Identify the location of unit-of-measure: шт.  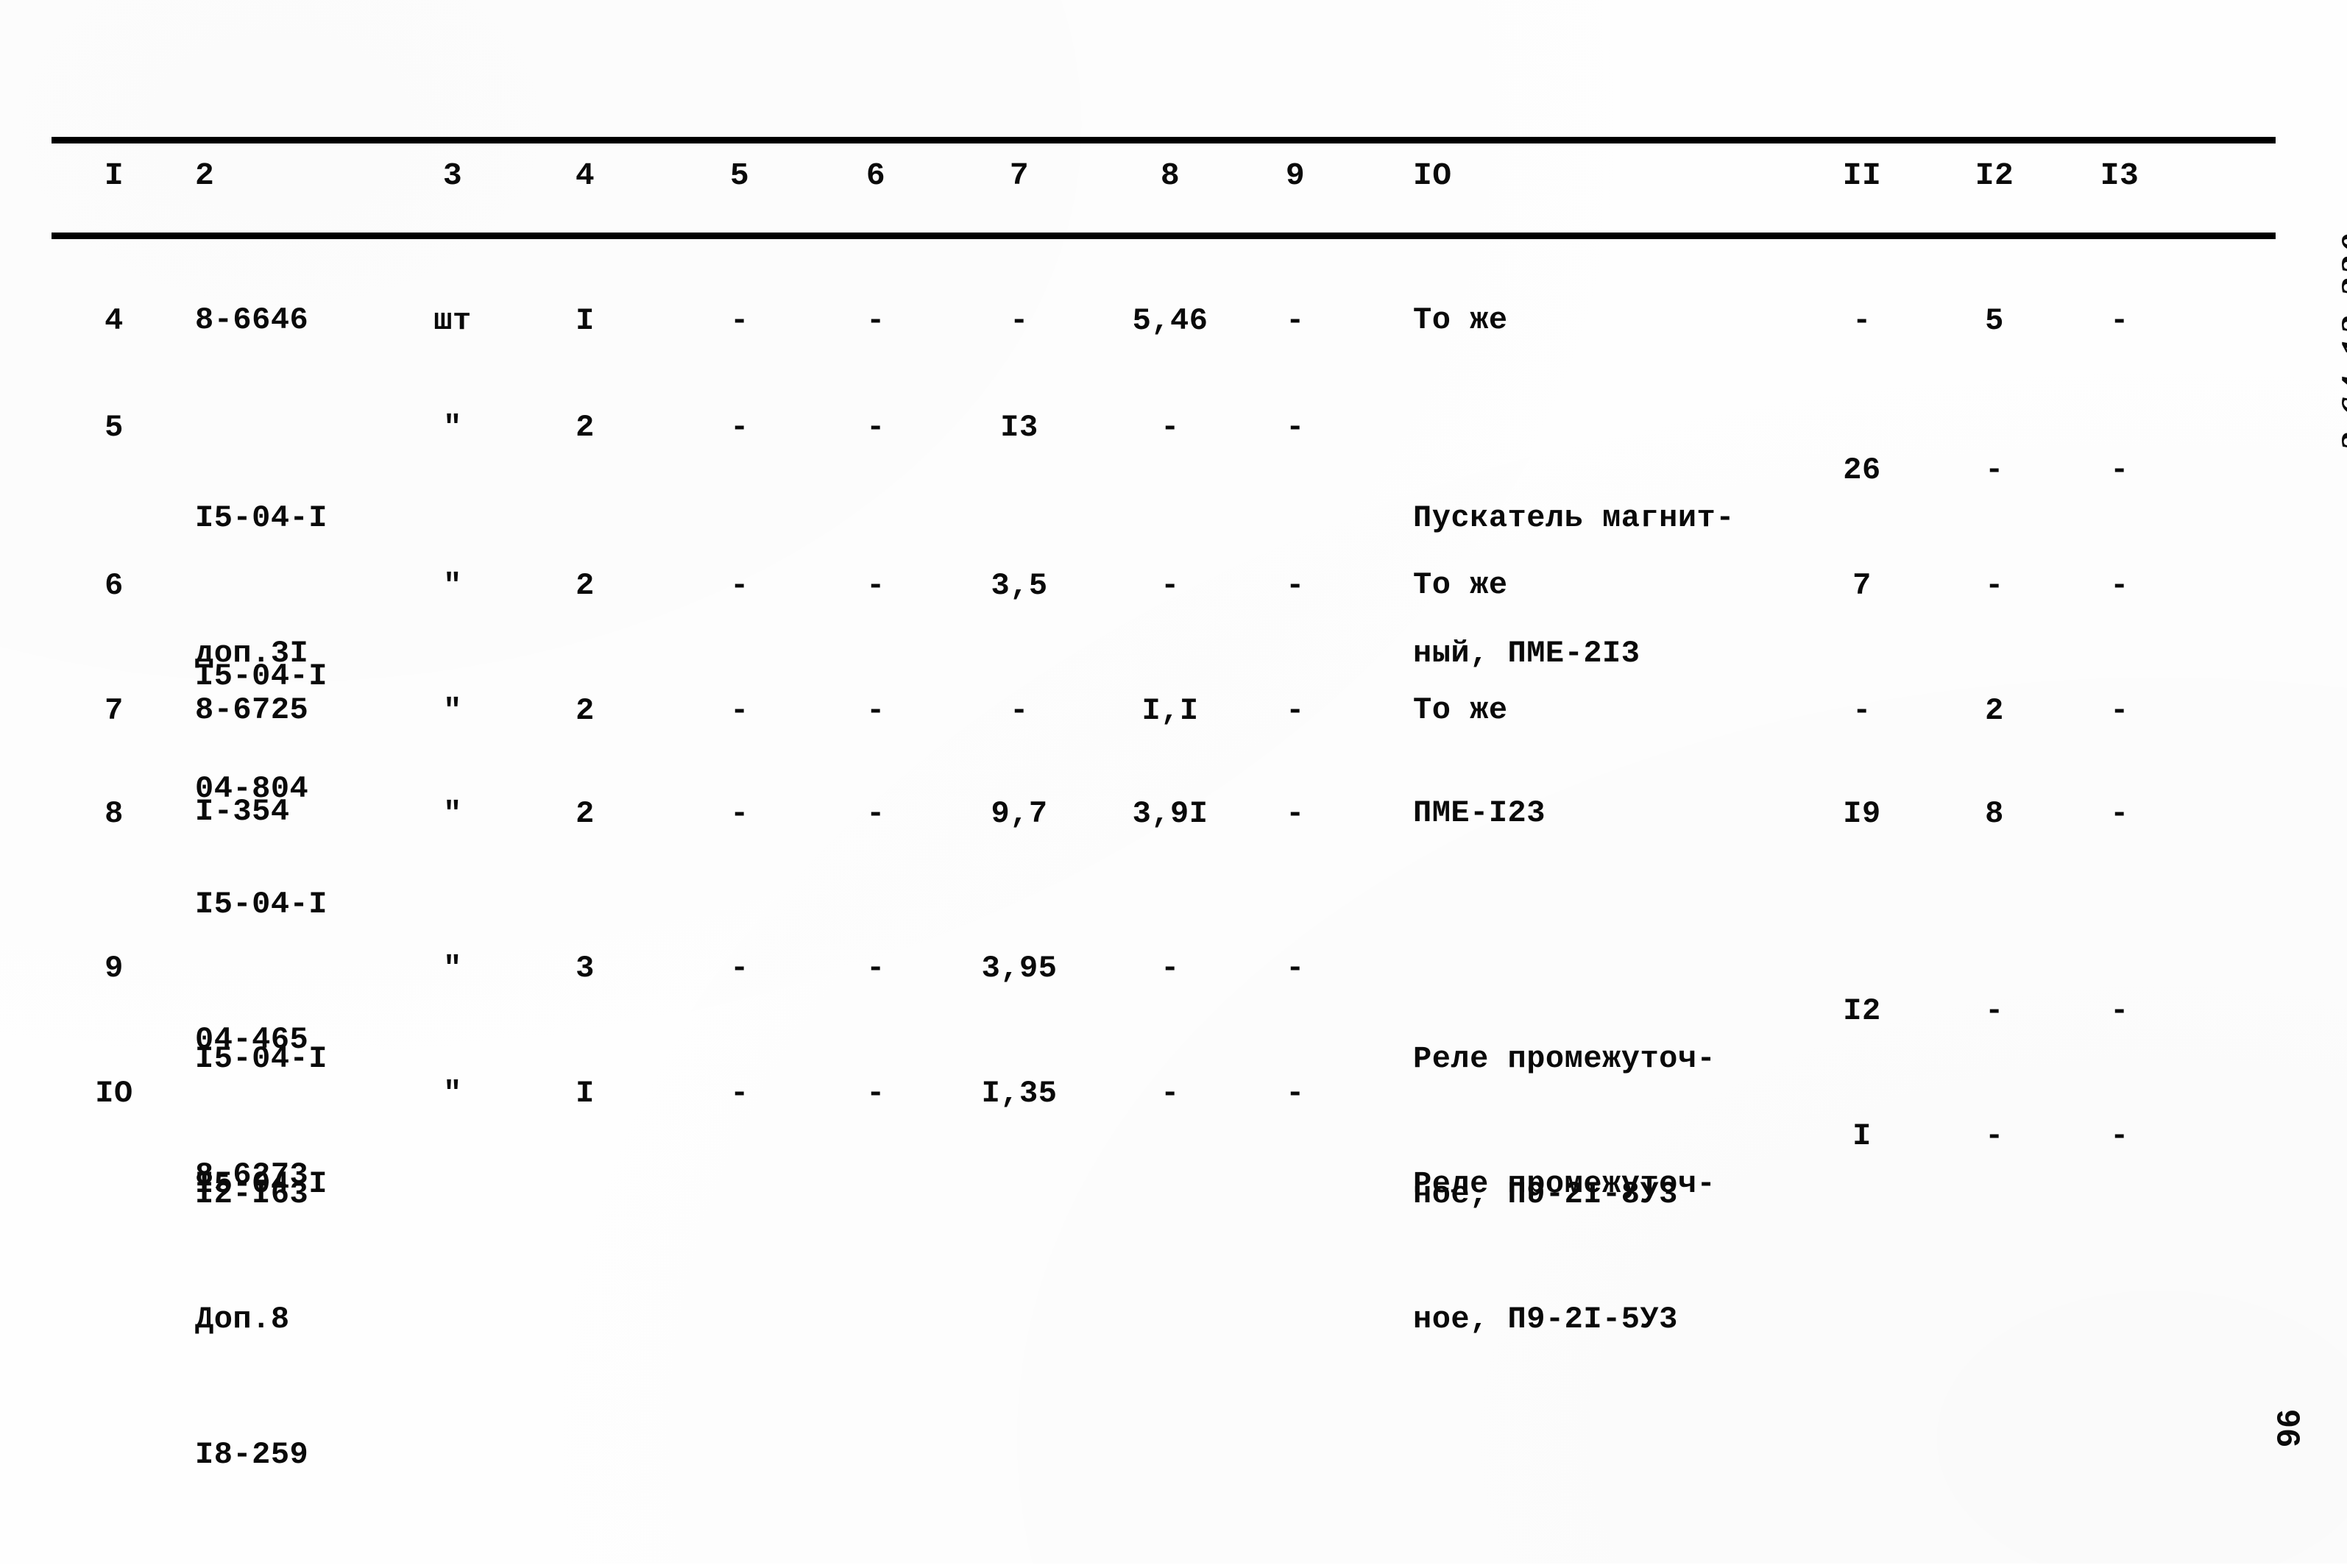
(452, 320).